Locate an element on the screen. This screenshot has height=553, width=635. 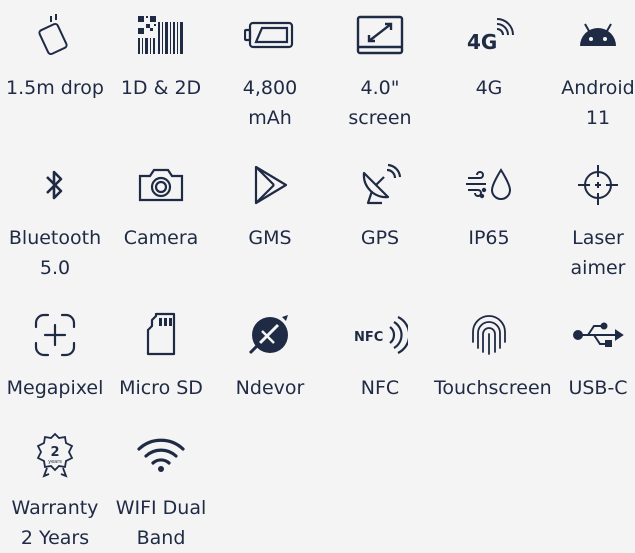
feature-label: Megapixel is located at coordinates (55, 388).